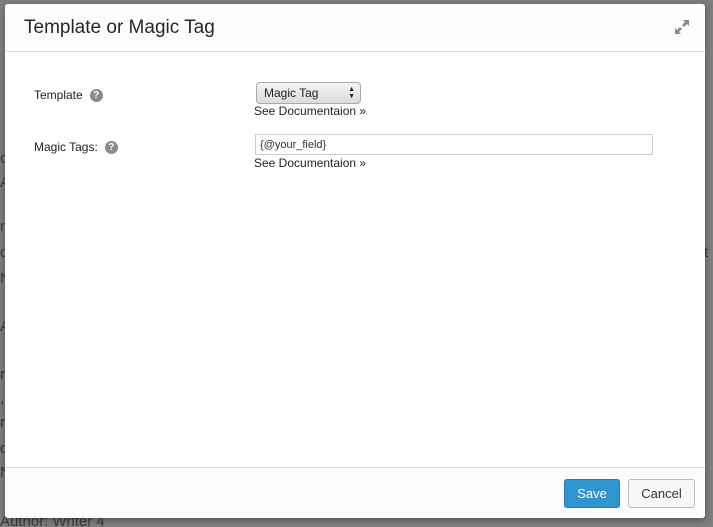 The image size is (713, 527). What do you see at coordinates (119, 27) in the screenshot?
I see `modal-title: Template or Magic Tag` at bounding box center [119, 27].